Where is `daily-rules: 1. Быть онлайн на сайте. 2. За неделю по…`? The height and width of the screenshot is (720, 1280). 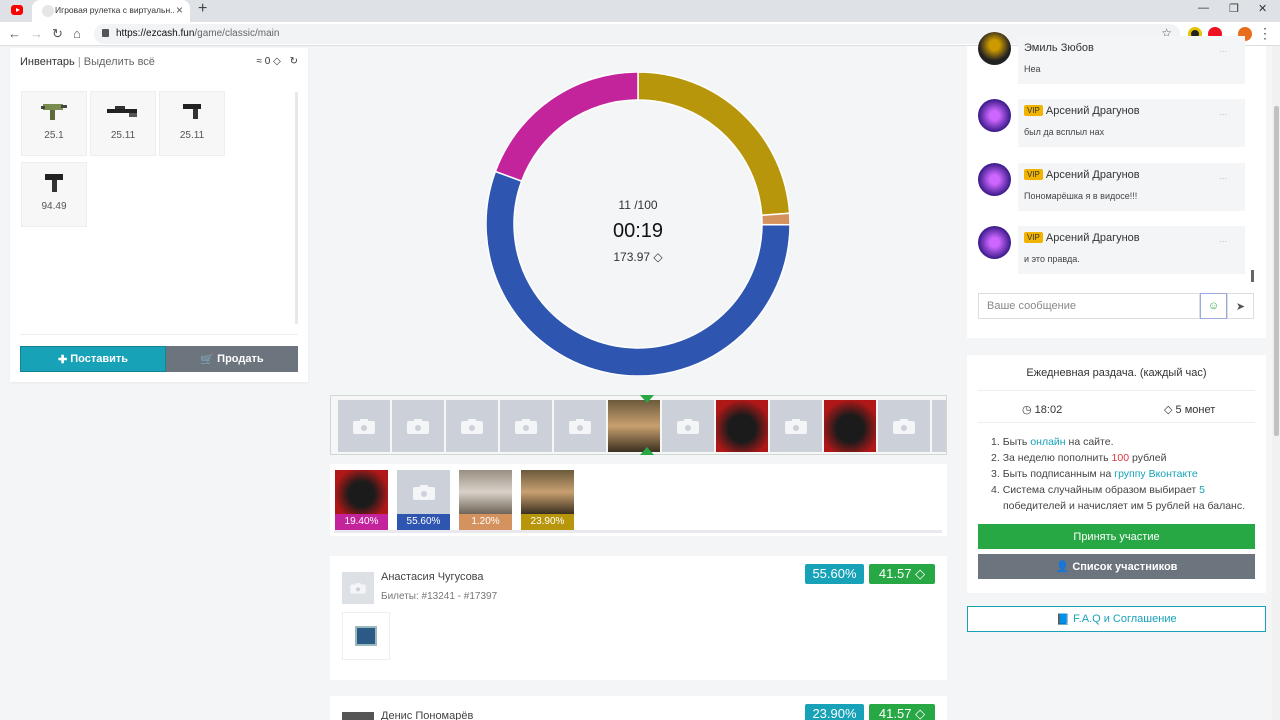
daily-rules: 1. Быть онлайн на сайте. 2. За неделю по… is located at coordinates (1126, 474).